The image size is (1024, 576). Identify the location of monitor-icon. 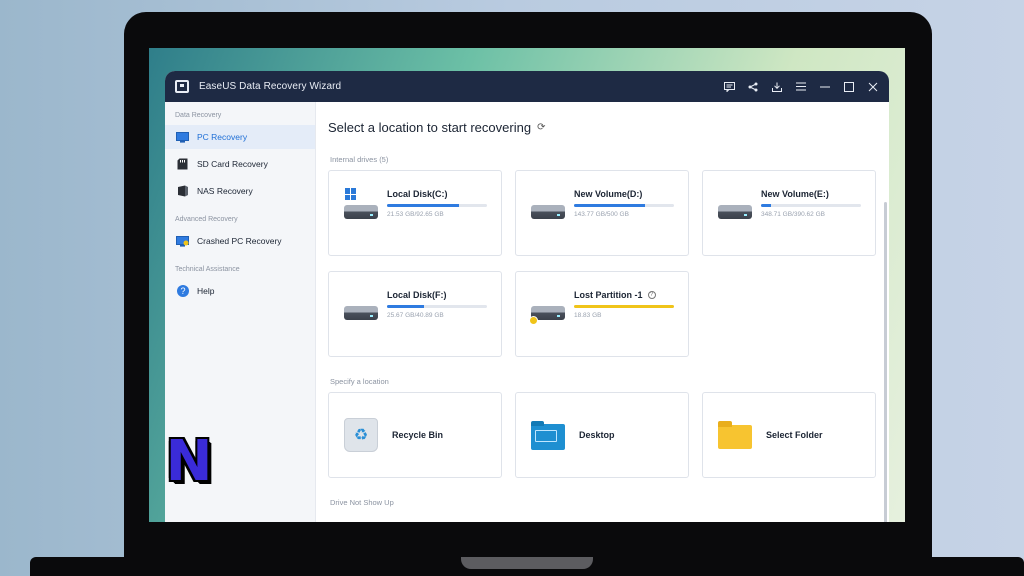
(182, 137).